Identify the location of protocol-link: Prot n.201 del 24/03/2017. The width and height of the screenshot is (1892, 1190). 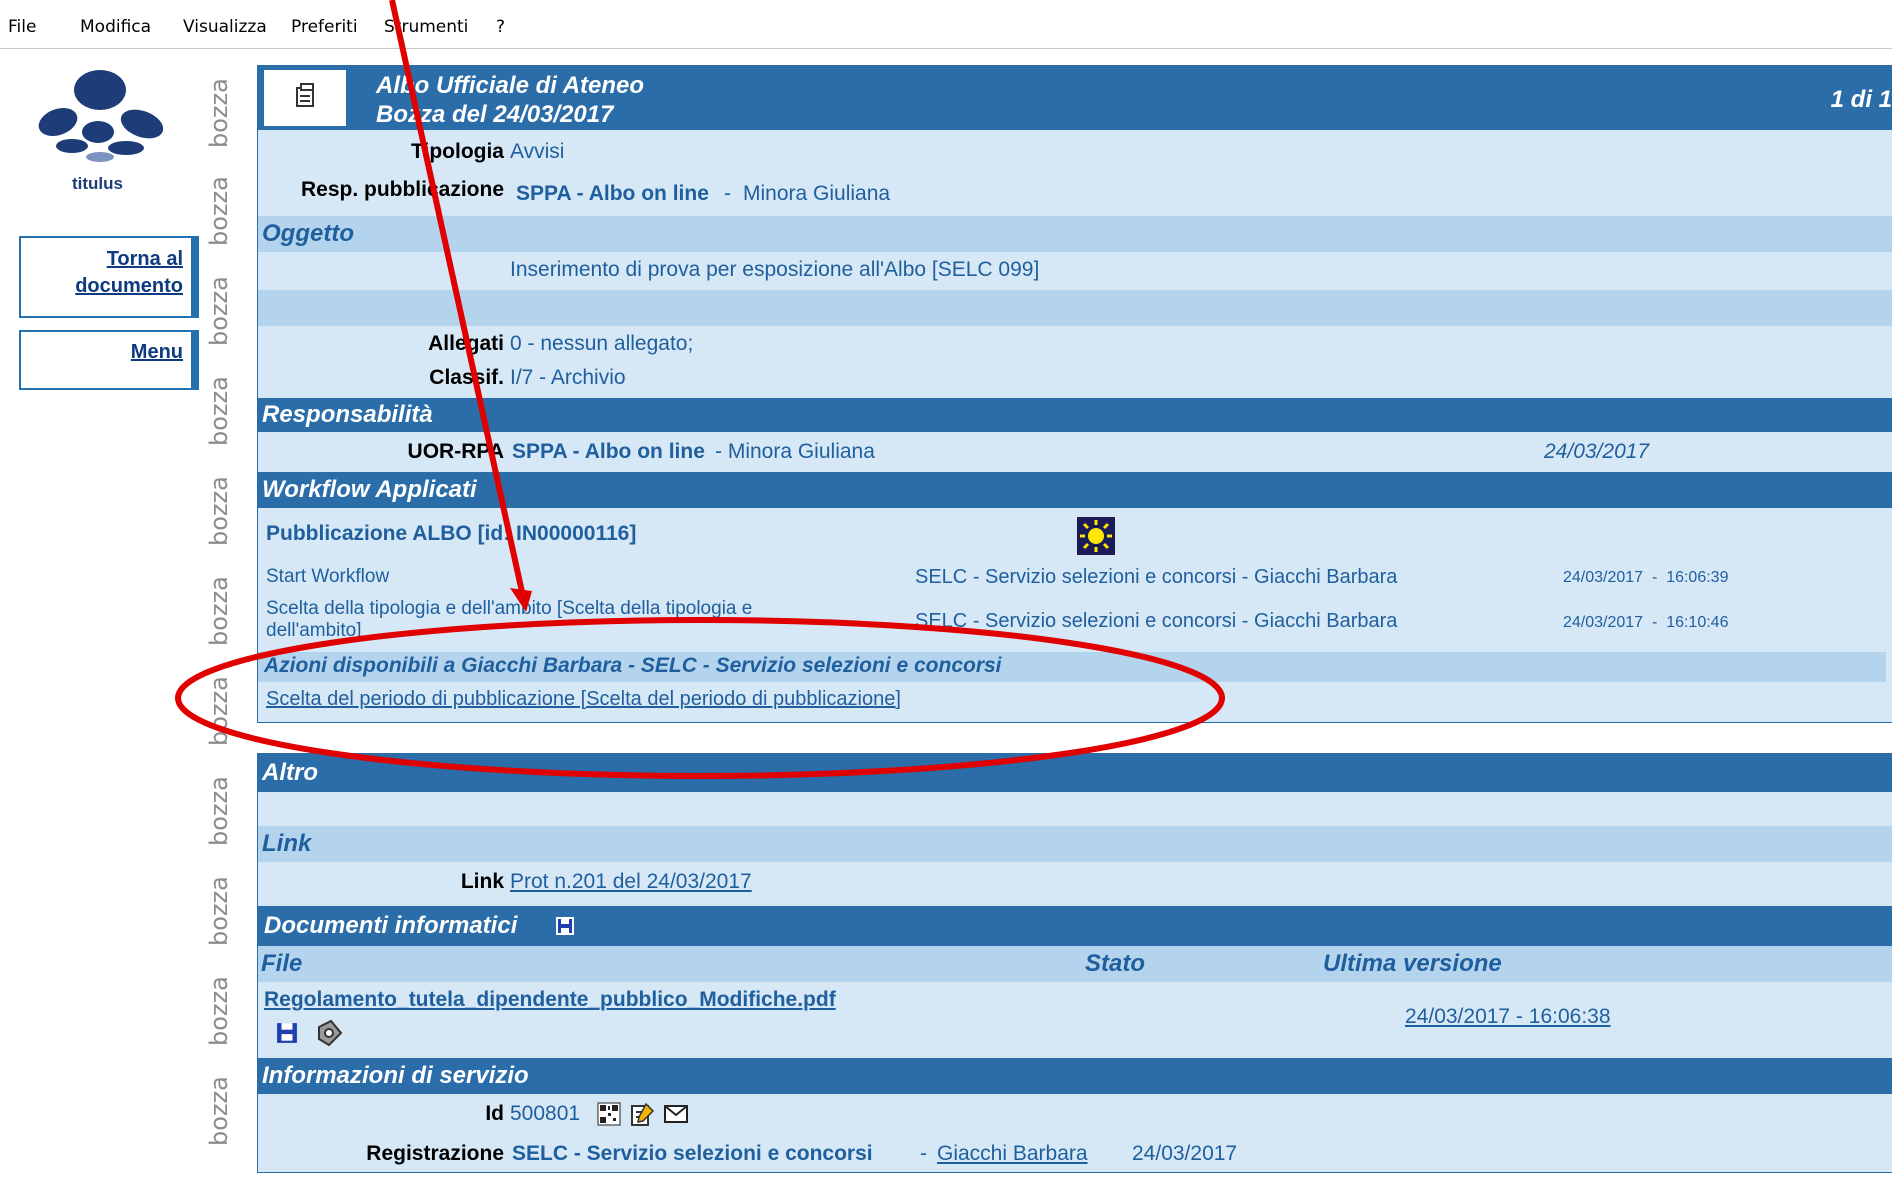
(631, 882).